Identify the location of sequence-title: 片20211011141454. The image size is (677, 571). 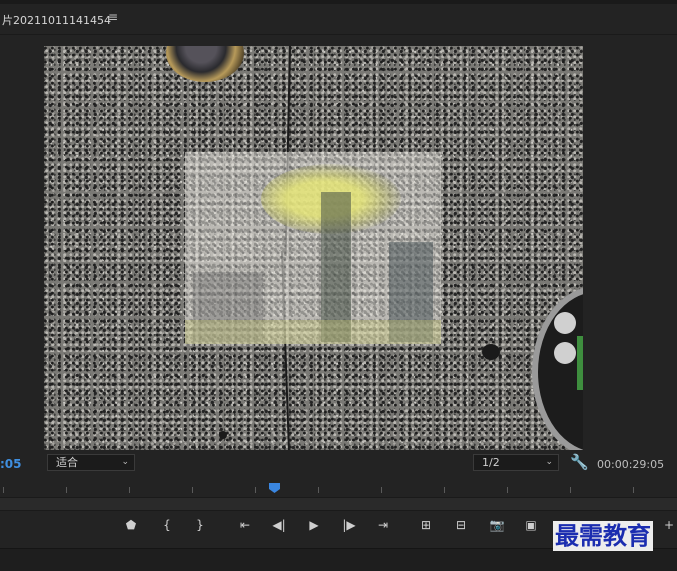
(56, 20).